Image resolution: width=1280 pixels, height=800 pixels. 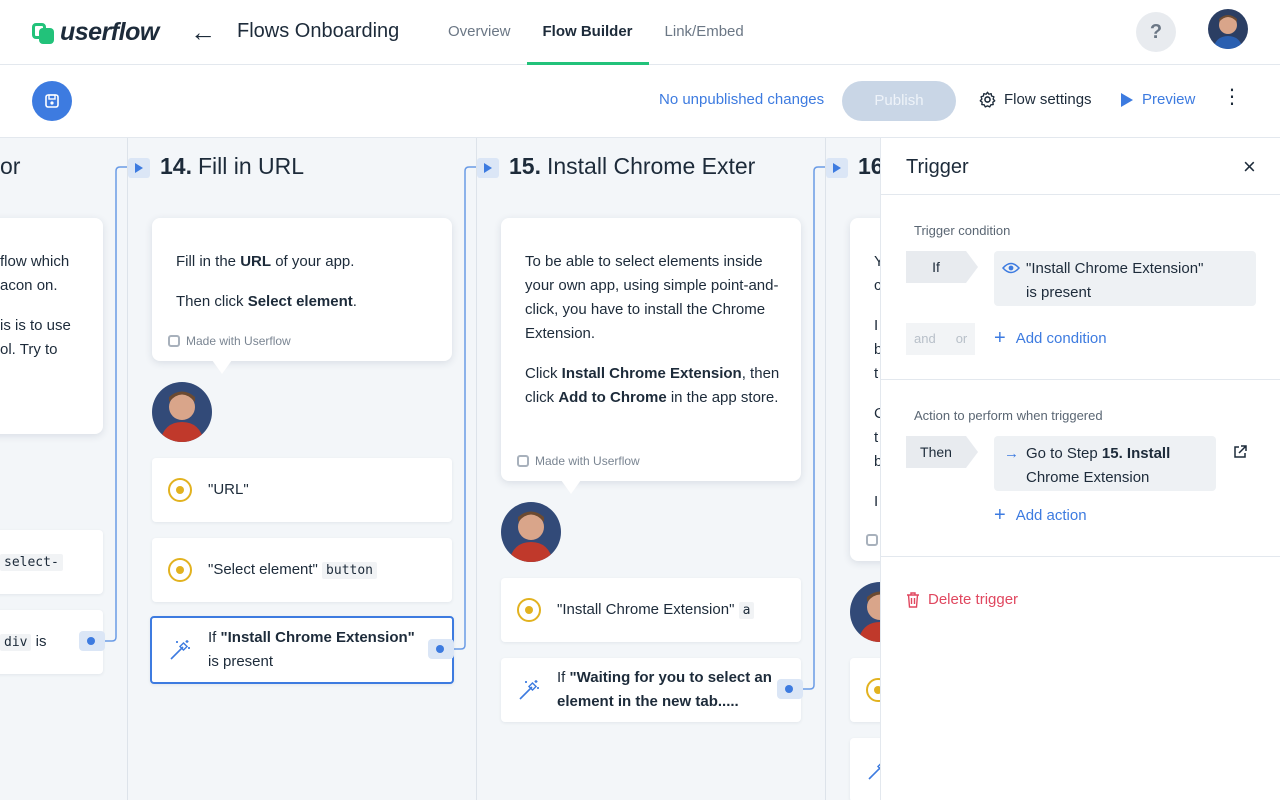 I want to click on delete-trigger-button: Delete trigger, so click(x=962, y=599).